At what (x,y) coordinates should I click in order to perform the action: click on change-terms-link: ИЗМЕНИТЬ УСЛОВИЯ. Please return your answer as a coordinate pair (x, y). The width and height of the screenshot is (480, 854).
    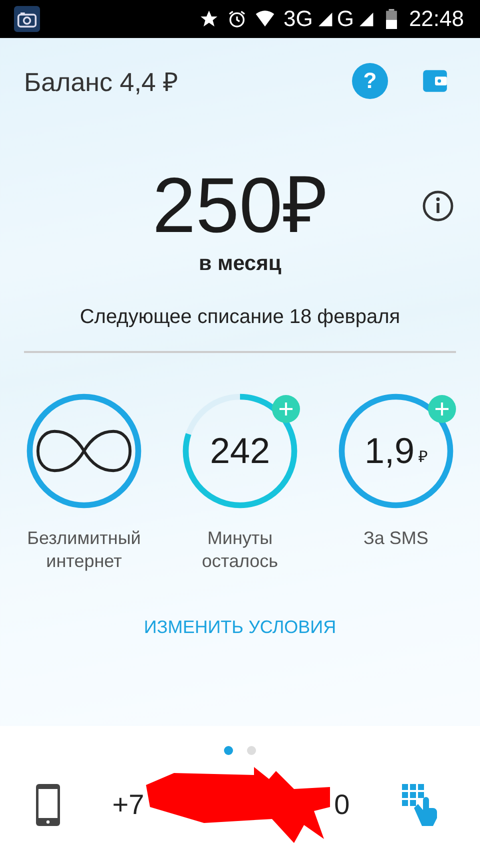
    Looking at the image, I should click on (240, 627).